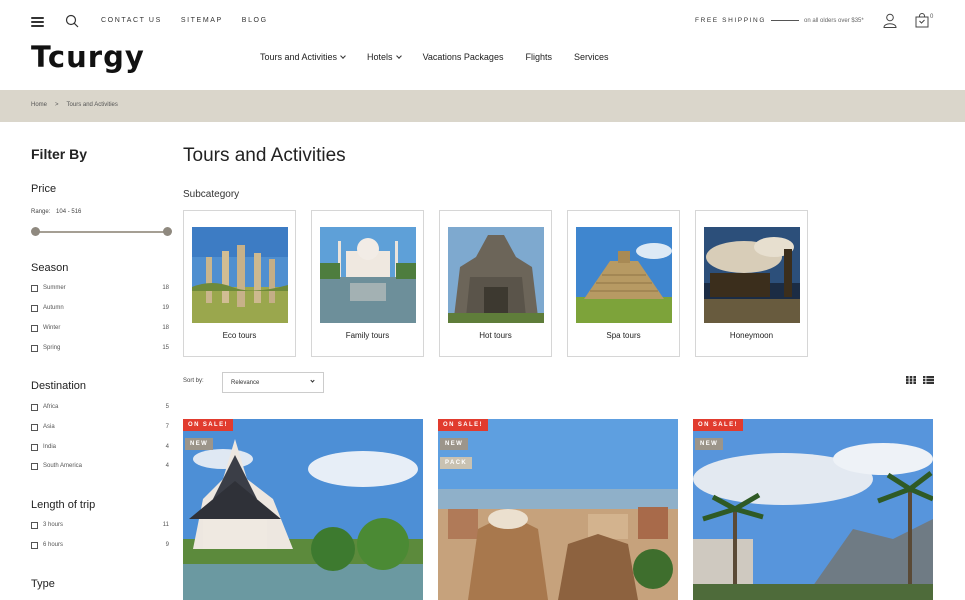  Describe the element at coordinates (165, 348) in the screenshot. I see `option-count: 15` at that location.